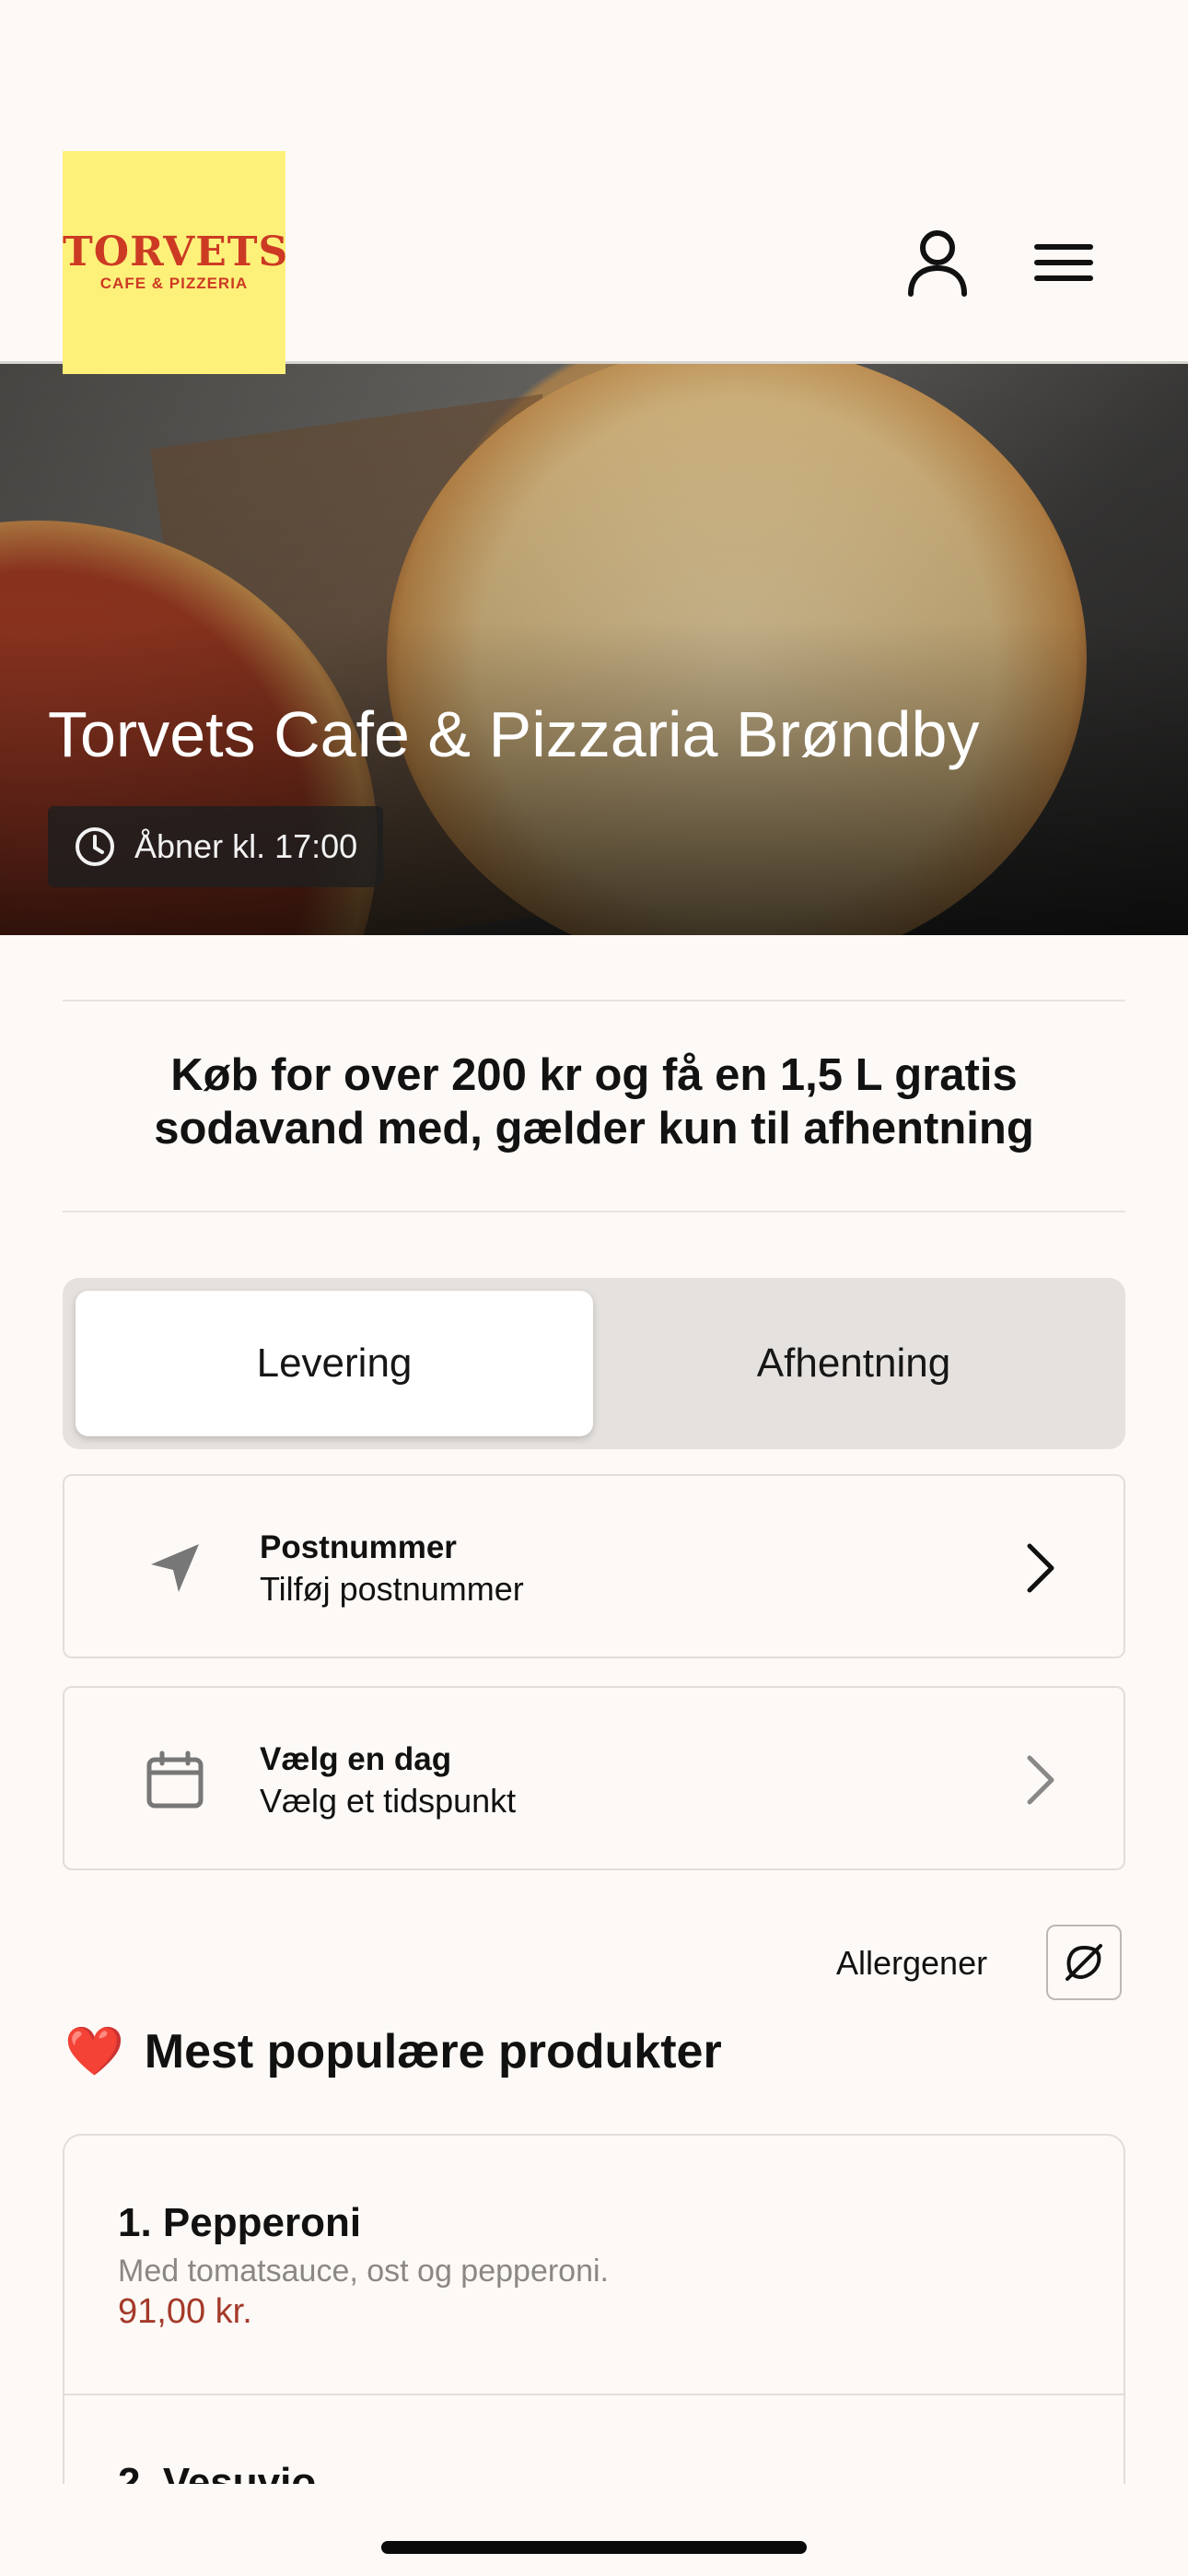  I want to click on allergen-filter-icon, so click(1084, 1963).